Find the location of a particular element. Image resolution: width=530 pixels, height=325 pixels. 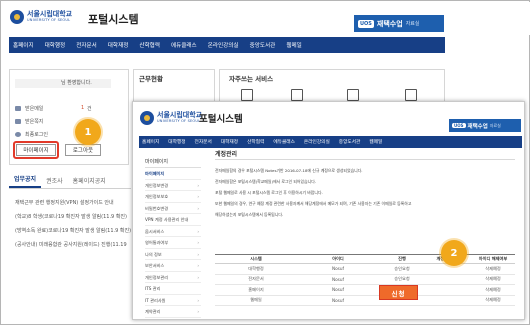

sidebar-item: 개인정보변경 › is located at coordinates (173, 185).